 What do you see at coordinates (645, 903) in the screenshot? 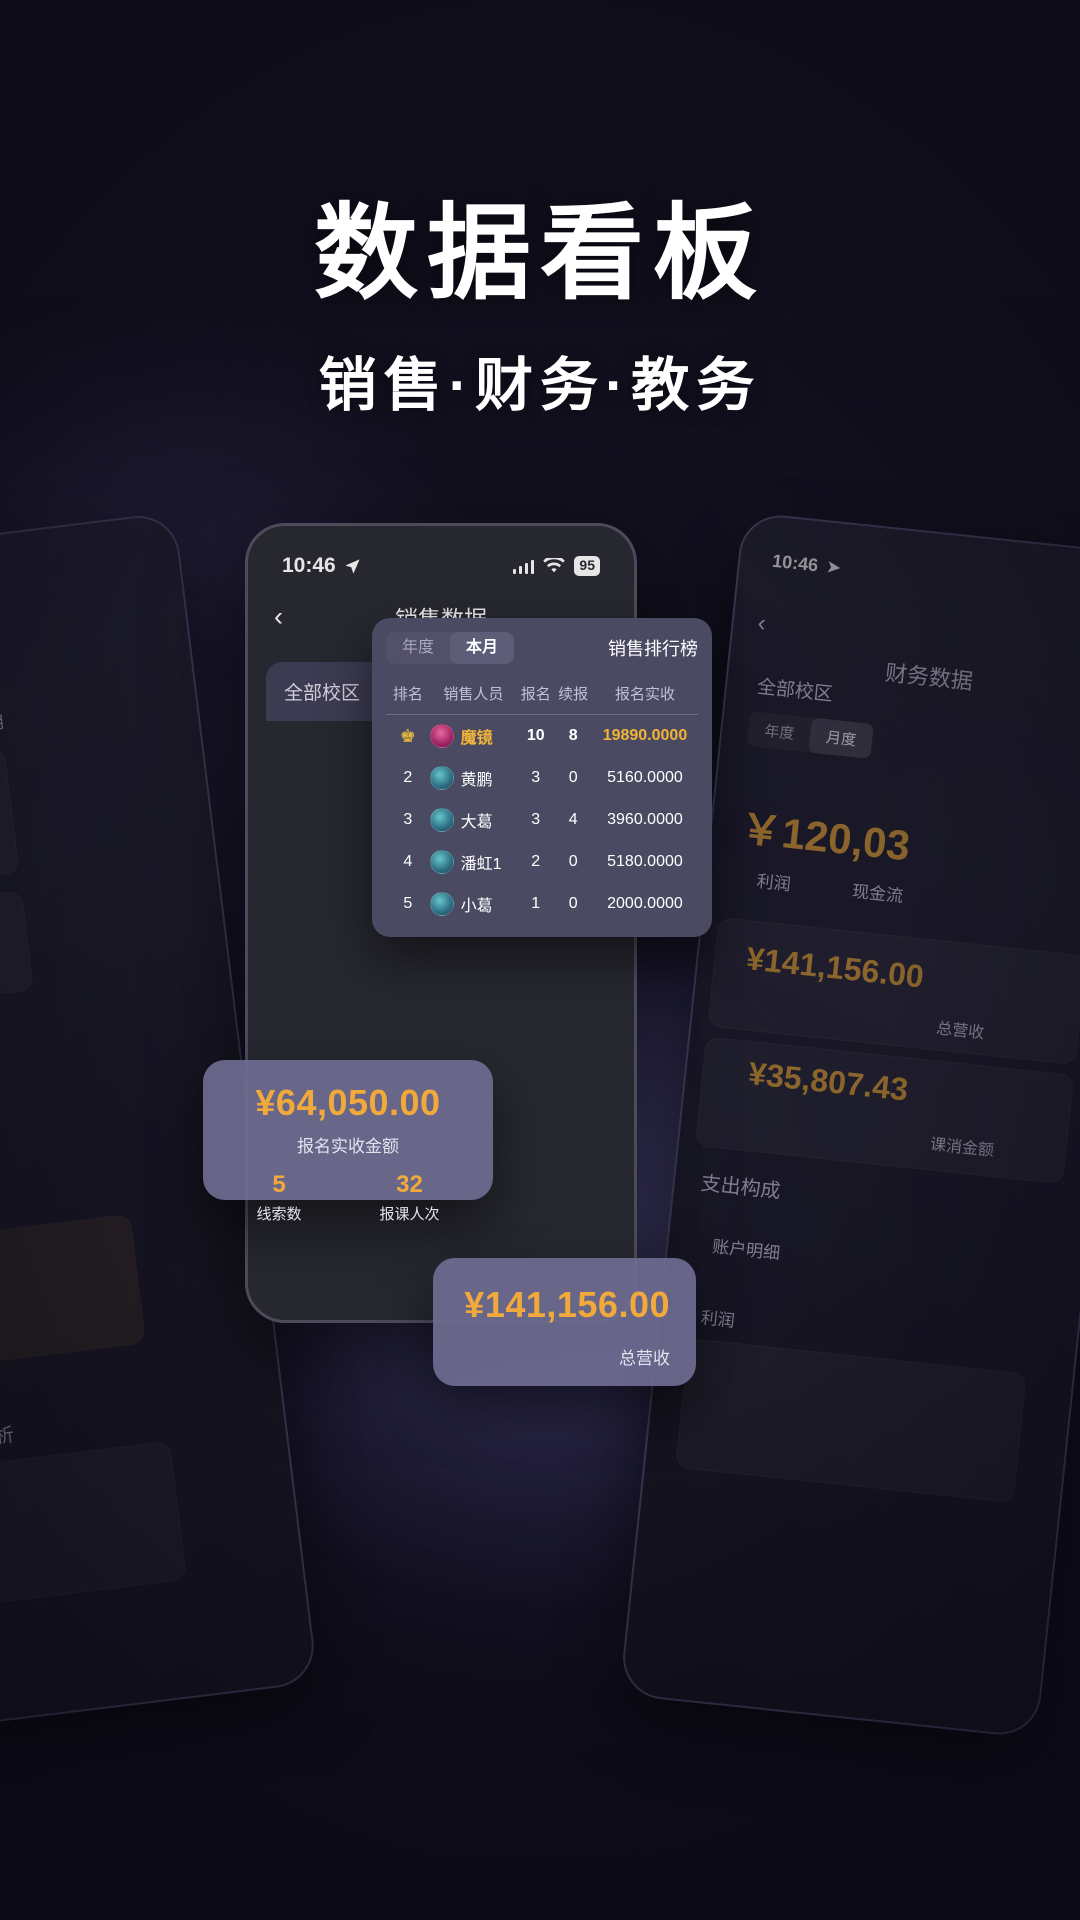
I see `amount-value: 2000.0000` at bounding box center [645, 903].